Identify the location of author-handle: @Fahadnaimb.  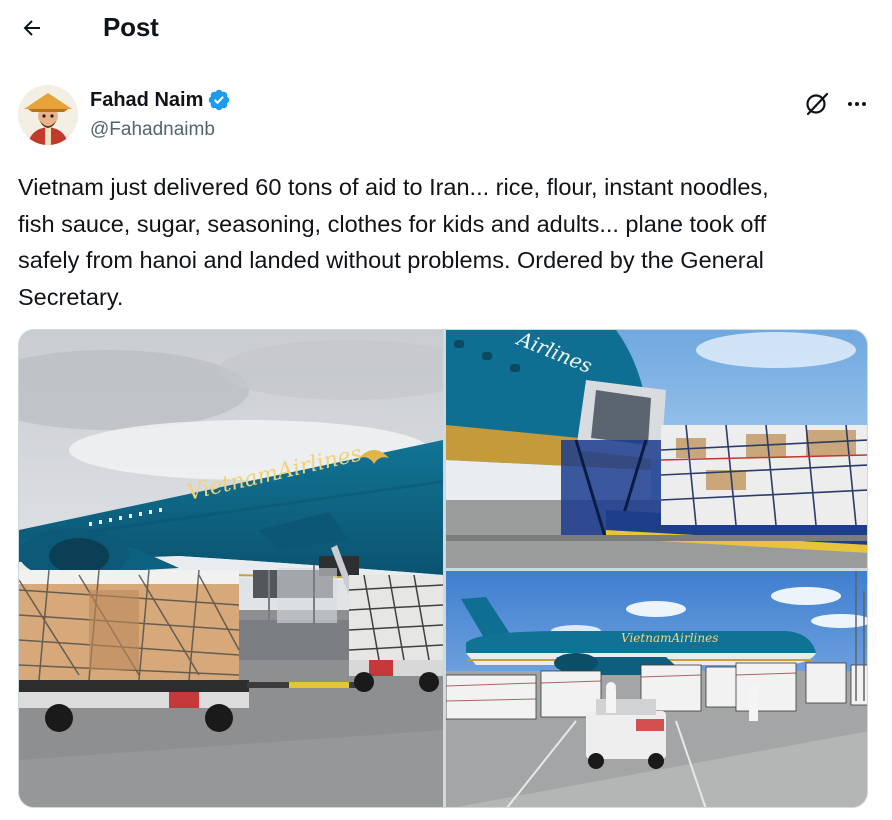
(152, 130).